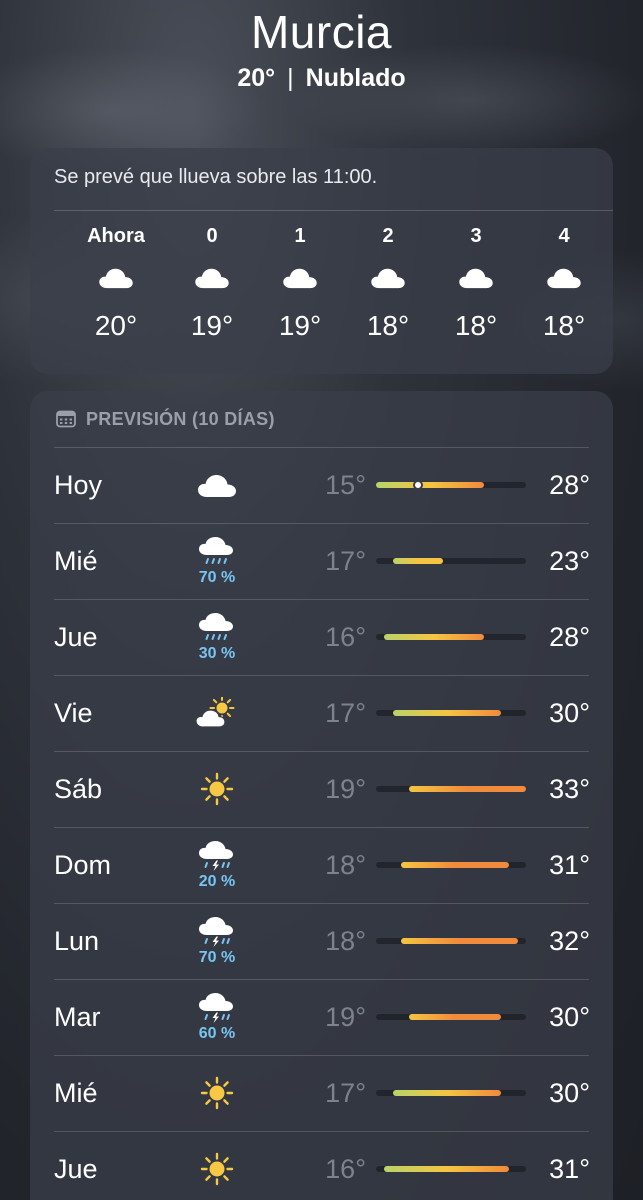  Describe the element at coordinates (217, 1033) in the screenshot. I see `precip-chance: 60 %` at that location.